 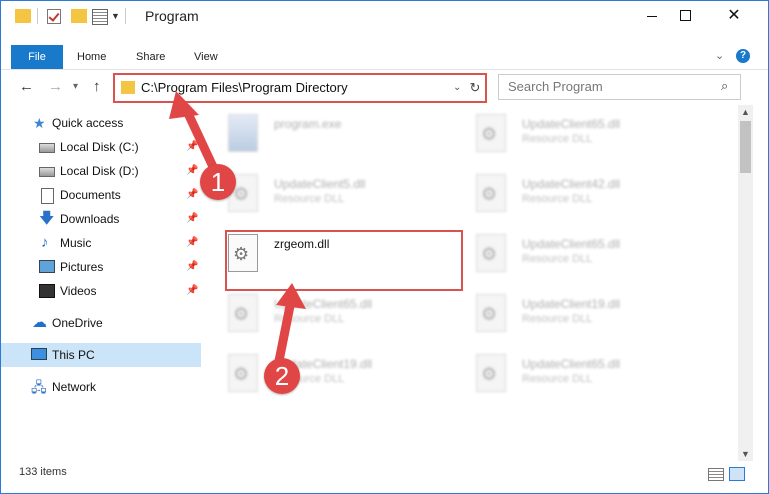 What do you see at coordinates (218, 182) in the screenshot?
I see `step-1-marker: 1` at bounding box center [218, 182].